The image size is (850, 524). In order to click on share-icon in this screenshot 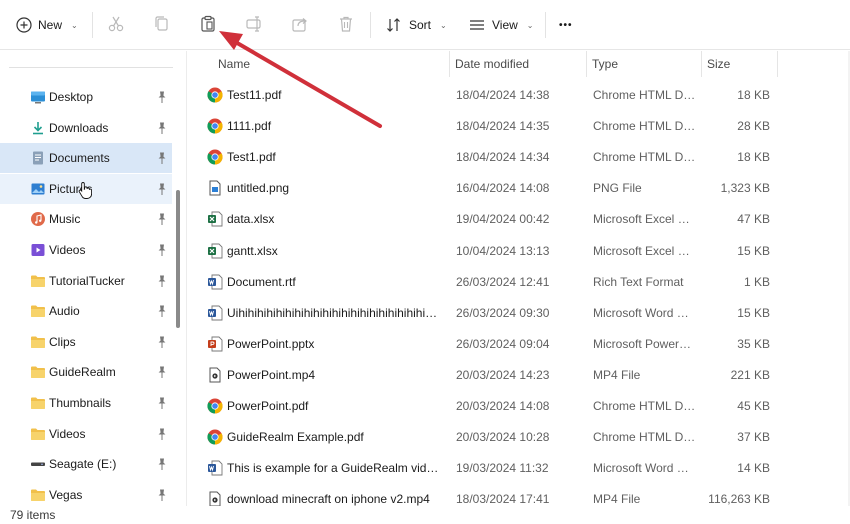, I will do `click(300, 24)`.